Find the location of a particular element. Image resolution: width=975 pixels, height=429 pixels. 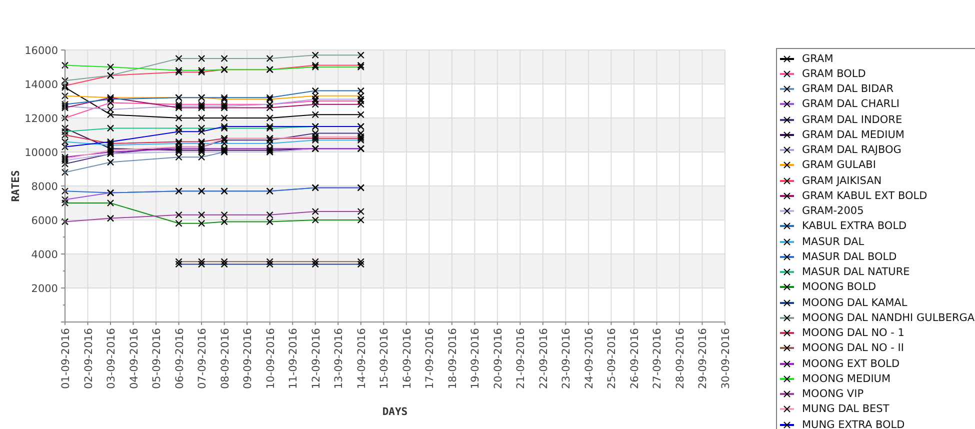

x-tick-label: 27-09-2016 is located at coordinates (658, 359).